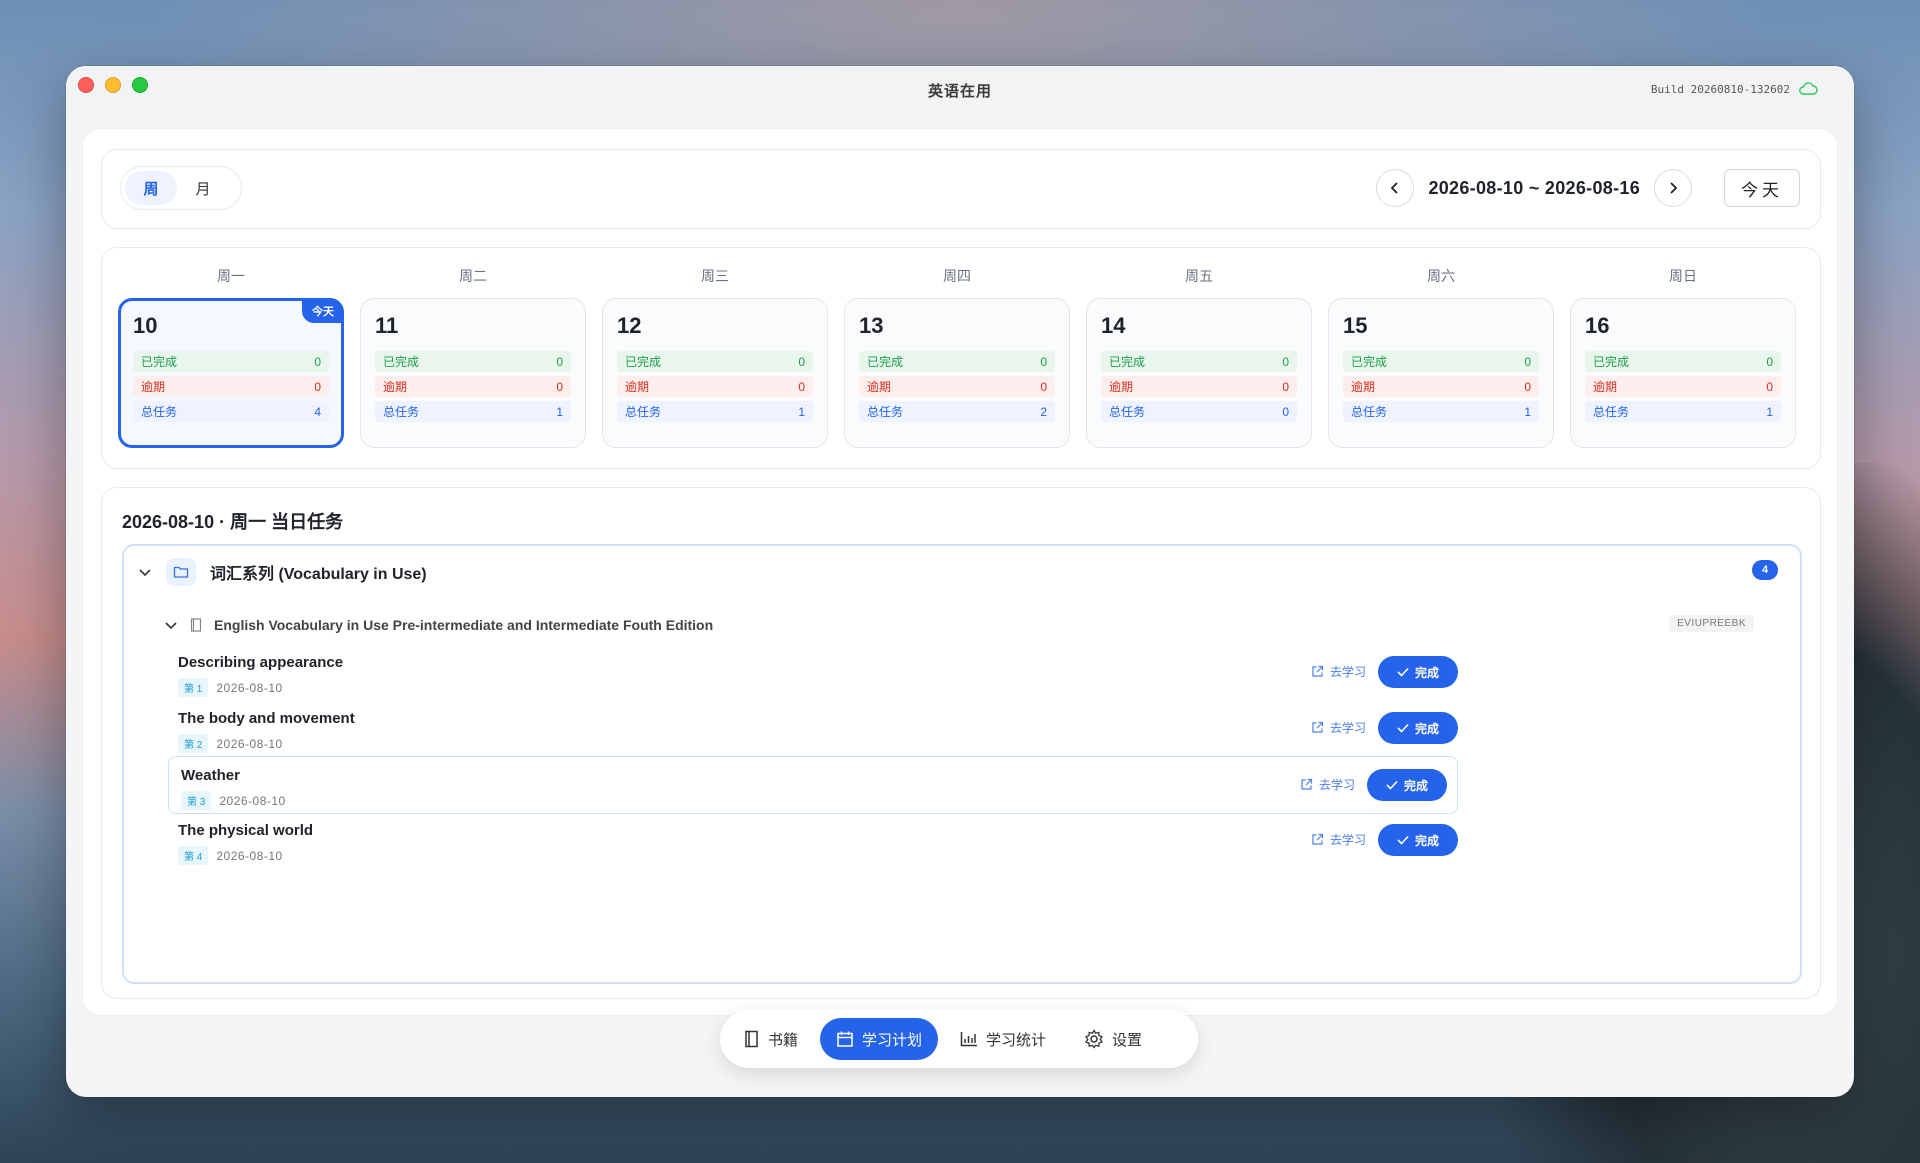 The height and width of the screenshot is (1163, 1920). I want to click on nav-study-plan: 学习计划, so click(879, 1039).